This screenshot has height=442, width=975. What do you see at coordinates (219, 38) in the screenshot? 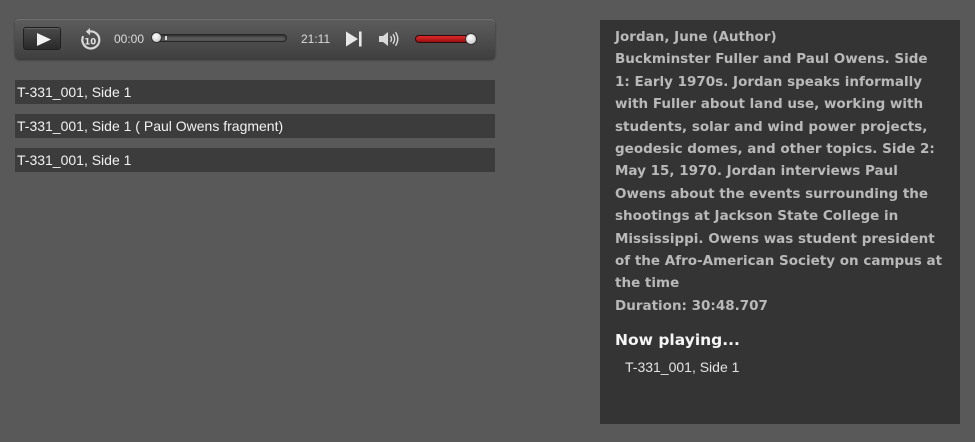
I see `progress-bar` at bounding box center [219, 38].